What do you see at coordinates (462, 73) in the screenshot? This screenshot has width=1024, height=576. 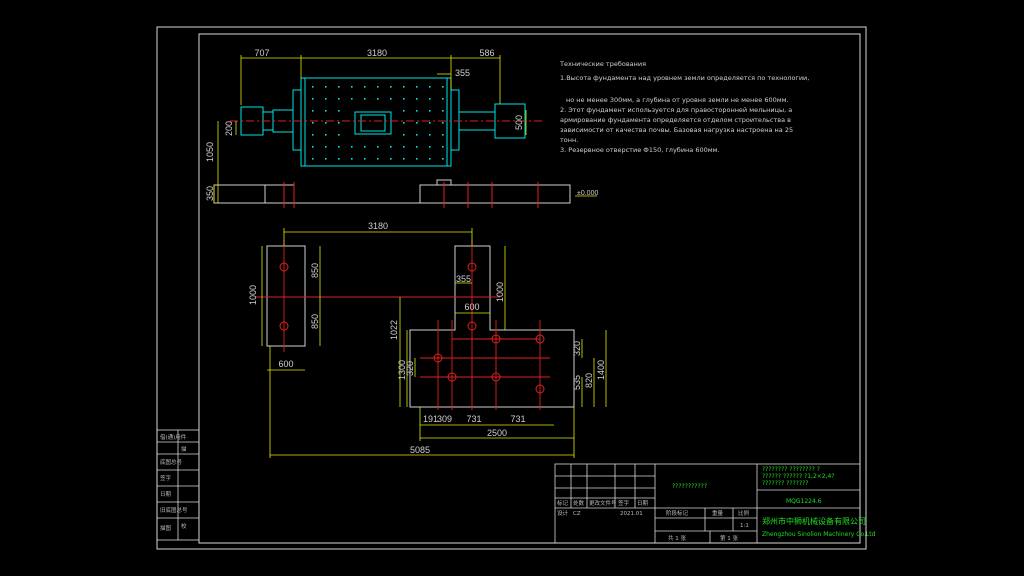 I see `dim-355: 355` at bounding box center [462, 73].